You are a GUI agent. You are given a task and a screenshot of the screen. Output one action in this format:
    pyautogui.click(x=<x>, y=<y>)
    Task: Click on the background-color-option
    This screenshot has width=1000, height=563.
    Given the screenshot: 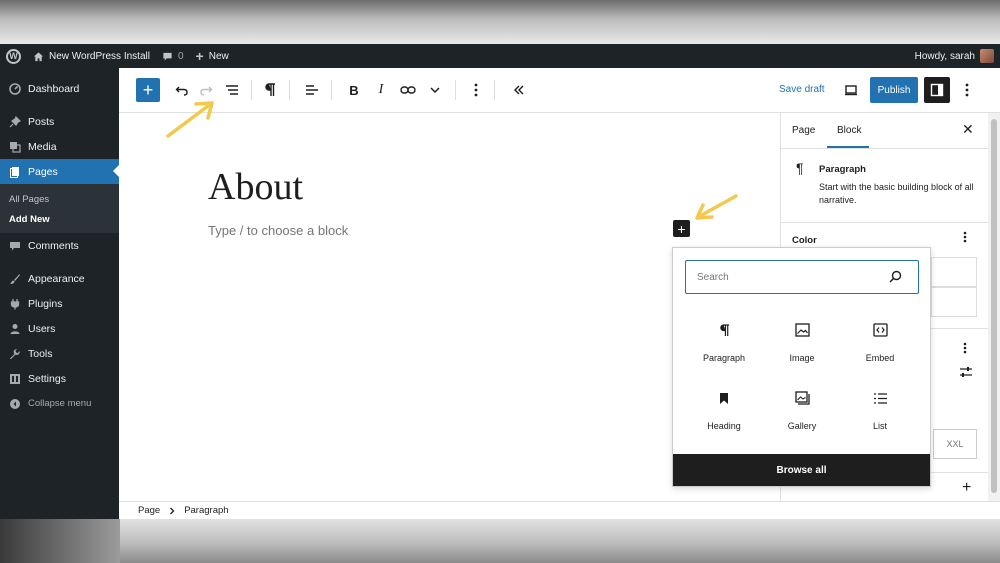 What is the action you would take?
    pyautogui.click(x=954, y=302)
    